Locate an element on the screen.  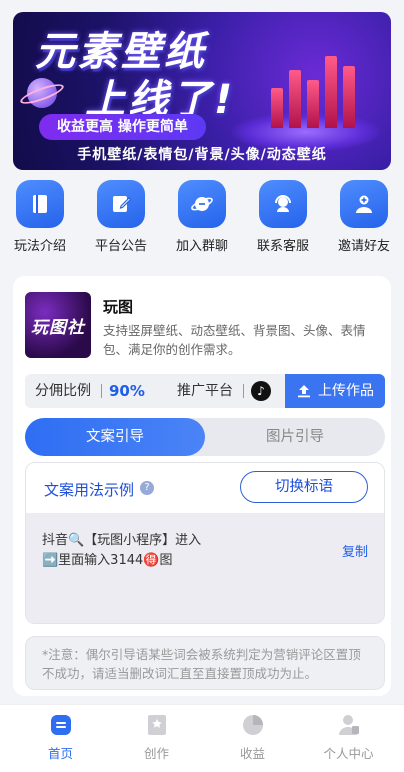
planet-chat-icon is located at coordinates (202, 204).